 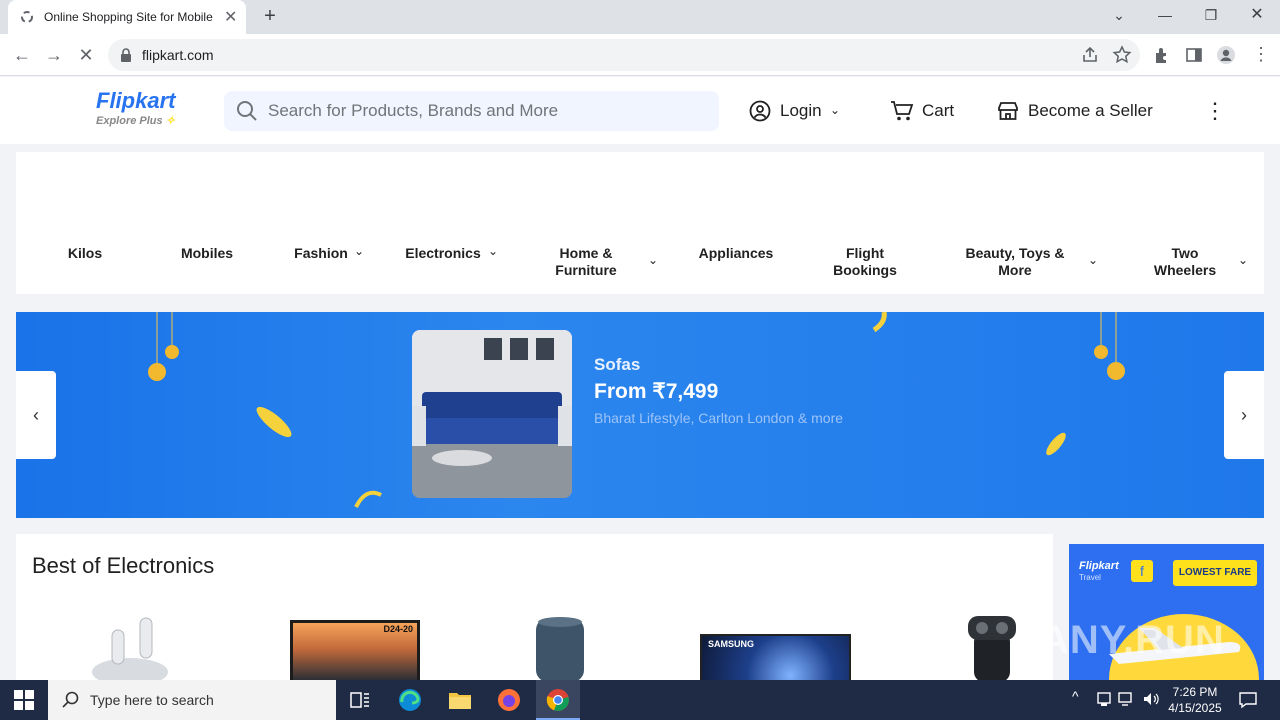 What do you see at coordinates (736, 253) in the screenshot?
I see `category-appliances: Appliances` at bounding box center [736, 253].